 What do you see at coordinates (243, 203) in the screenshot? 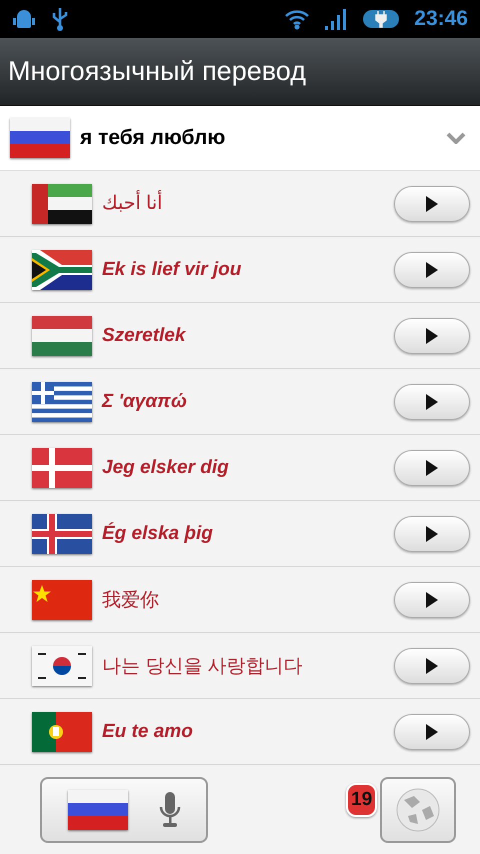
I see `translation-text: أنا أحبك` at bounding box center [243, 203].